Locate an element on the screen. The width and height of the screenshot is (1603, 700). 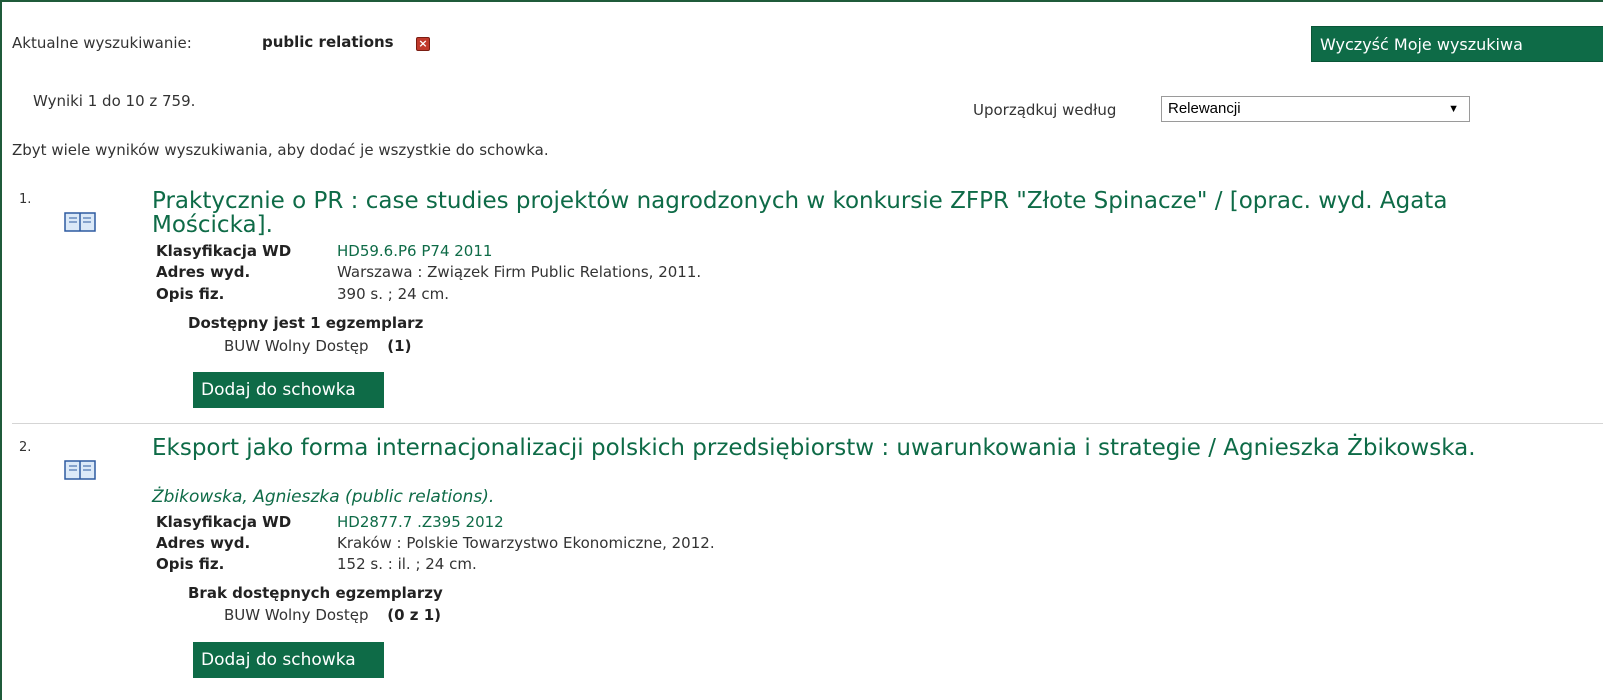
current-search-label: Aktualne wyszukiwanie: is located at coordinates (102, 43).